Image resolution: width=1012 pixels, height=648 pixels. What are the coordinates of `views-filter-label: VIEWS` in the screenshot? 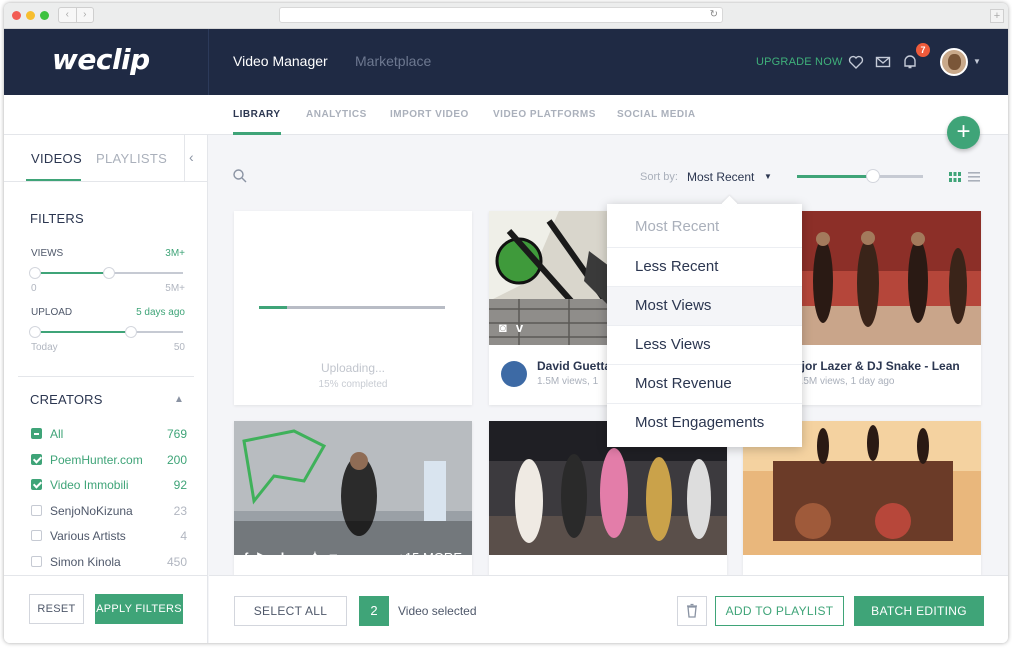 It's located at (47, 253).